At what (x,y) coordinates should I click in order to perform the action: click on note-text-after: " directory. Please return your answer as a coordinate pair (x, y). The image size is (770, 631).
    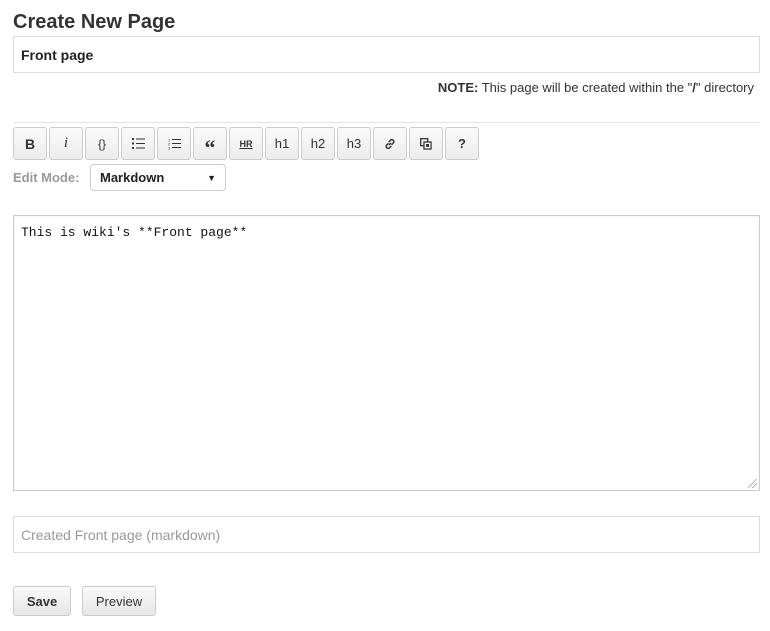
    Looking at the image, I should click on (724, 87).